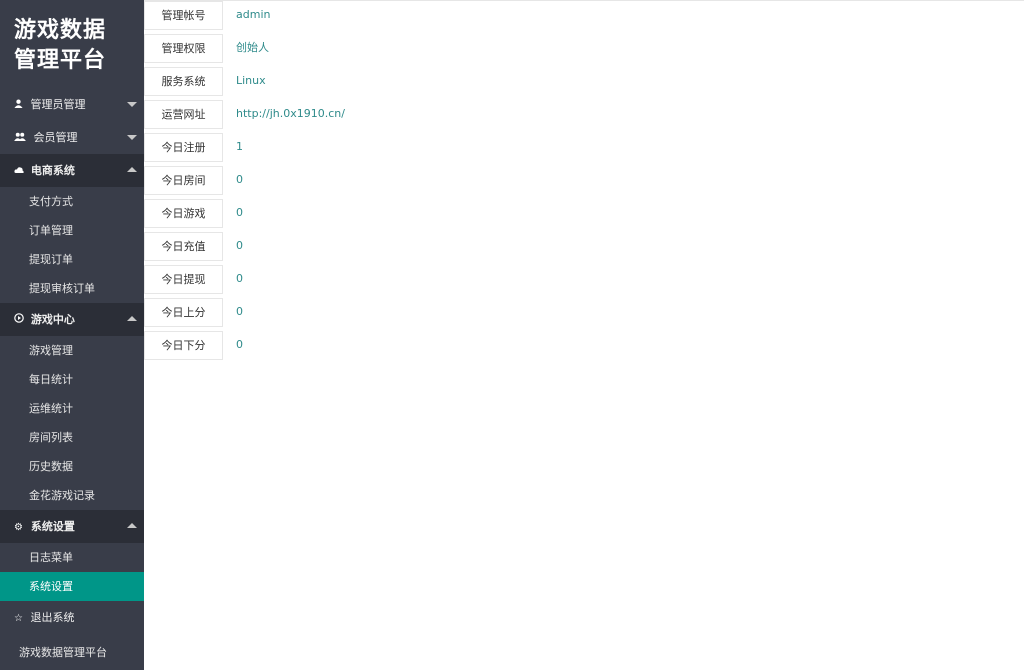 The width and height of the screenshot is (1024, 670). What do you see at coordinates (72, 201) in the screenshot?
I see `nav-item-payment-methods: 支付方式` at bounding box center [72, 201].